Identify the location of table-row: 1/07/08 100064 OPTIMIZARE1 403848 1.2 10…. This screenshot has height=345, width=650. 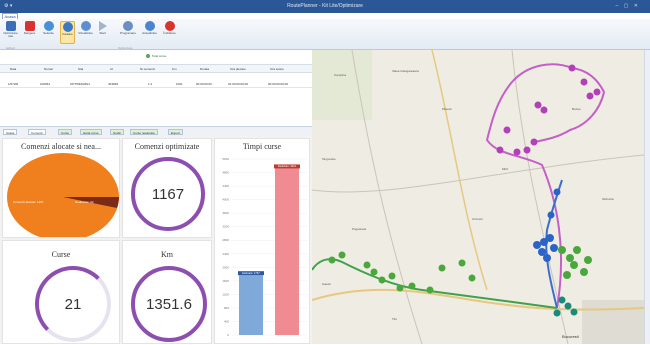
(156, 84).